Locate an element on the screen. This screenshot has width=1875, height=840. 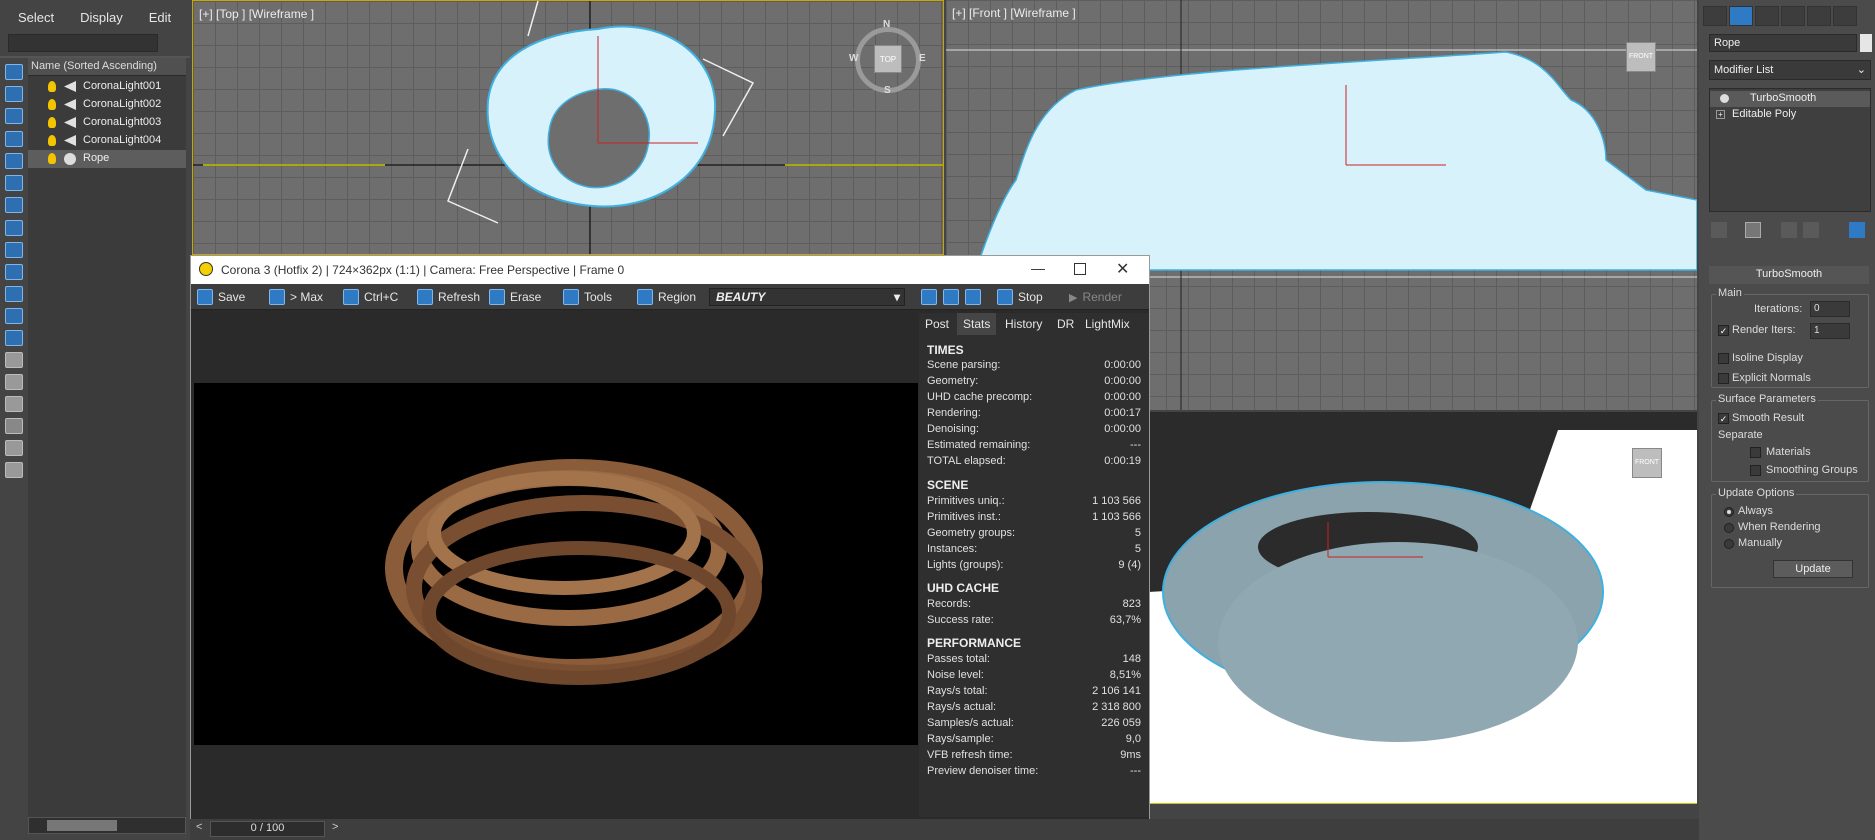
refresh-button: Refresh is located at coordinates (448, 297).